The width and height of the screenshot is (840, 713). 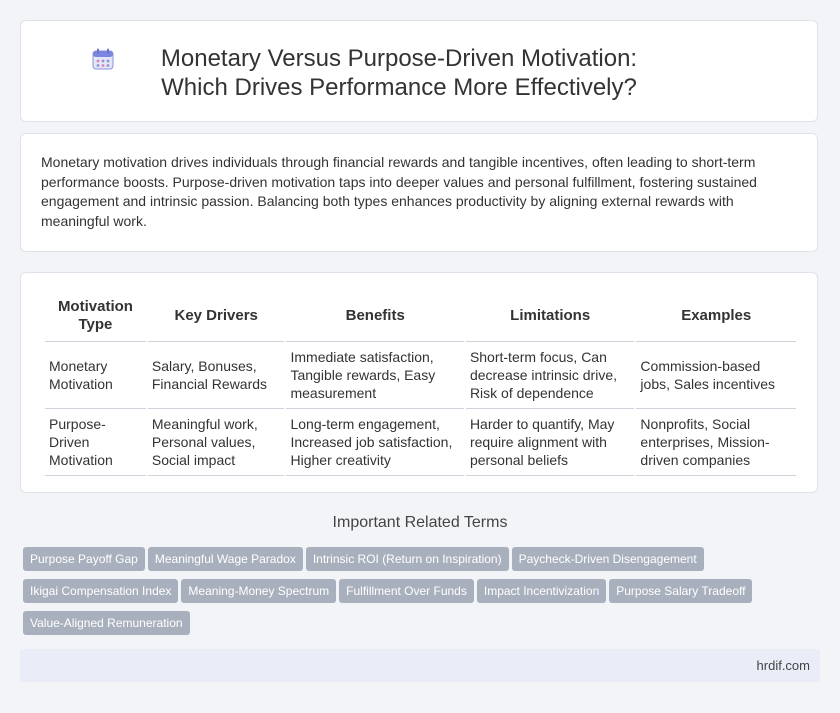 I want to click on related-term-tag: Meaningful Wage Paradox, so click(x=225, y=559).